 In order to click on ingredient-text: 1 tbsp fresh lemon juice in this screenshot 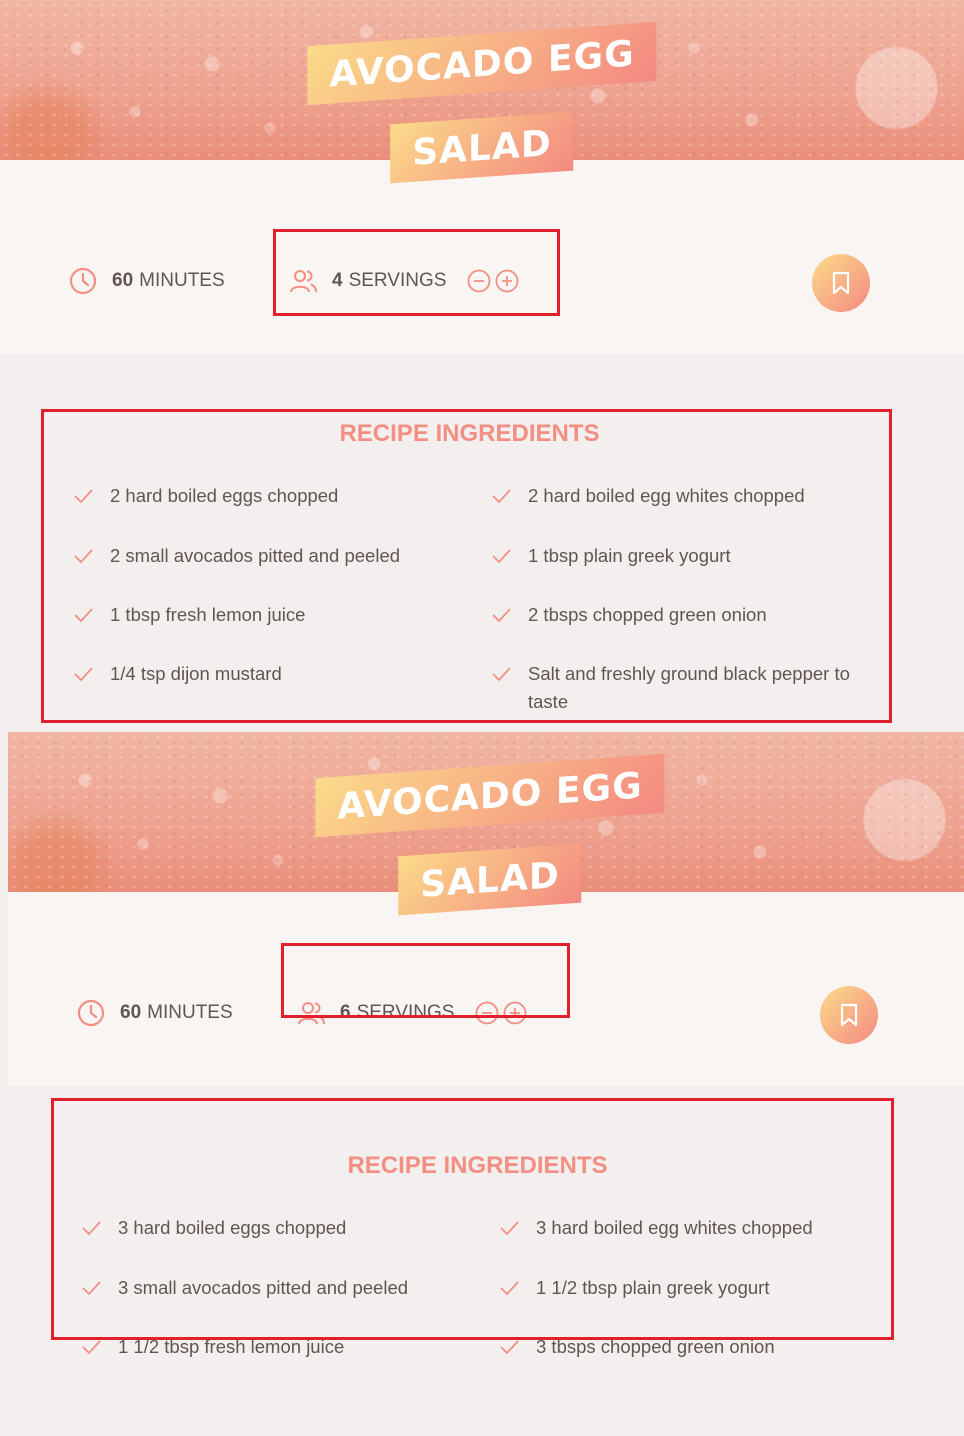, I will do `click(208, 614)`.